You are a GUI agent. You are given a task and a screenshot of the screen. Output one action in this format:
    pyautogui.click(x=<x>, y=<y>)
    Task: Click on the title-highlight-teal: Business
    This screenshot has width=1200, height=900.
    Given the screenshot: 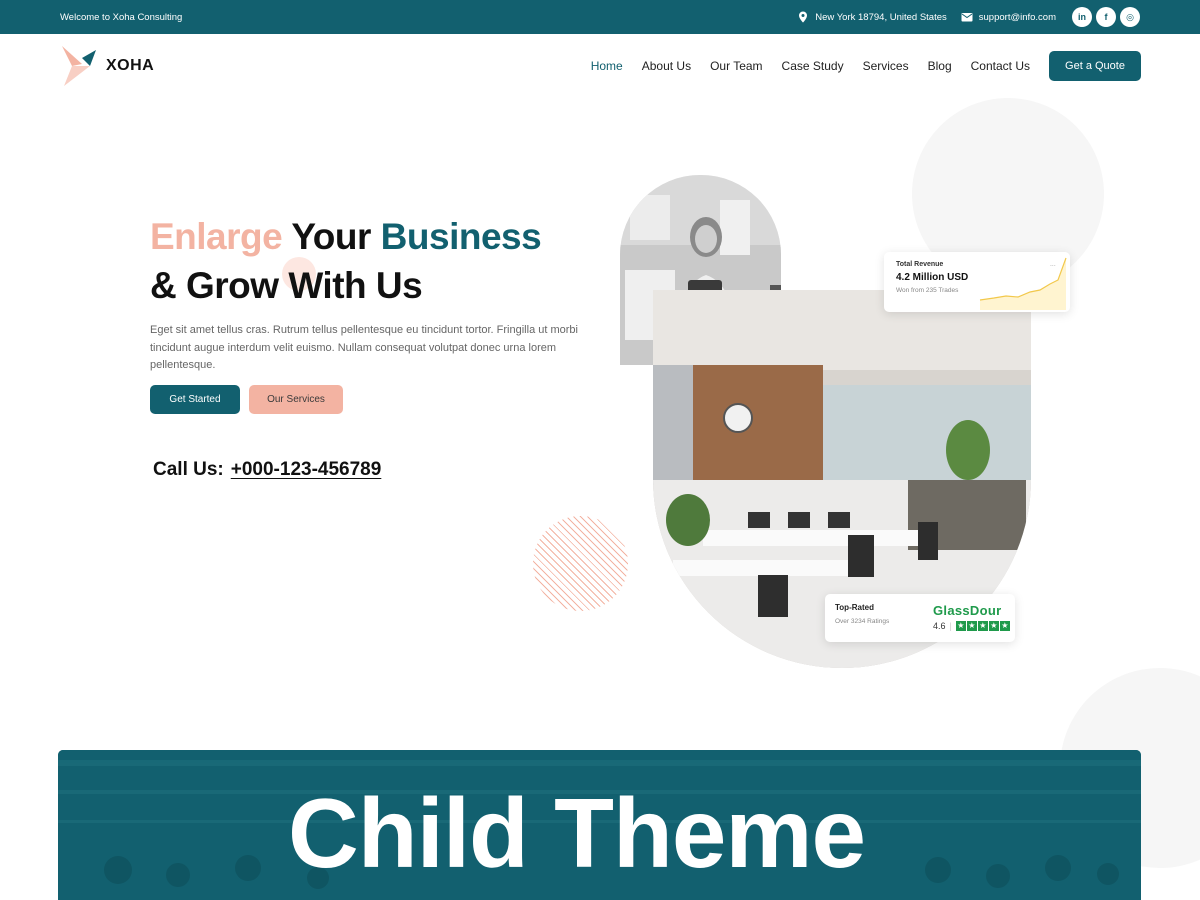 What is the action you would take?
    pyautogui.click(x=461, y=236)
    